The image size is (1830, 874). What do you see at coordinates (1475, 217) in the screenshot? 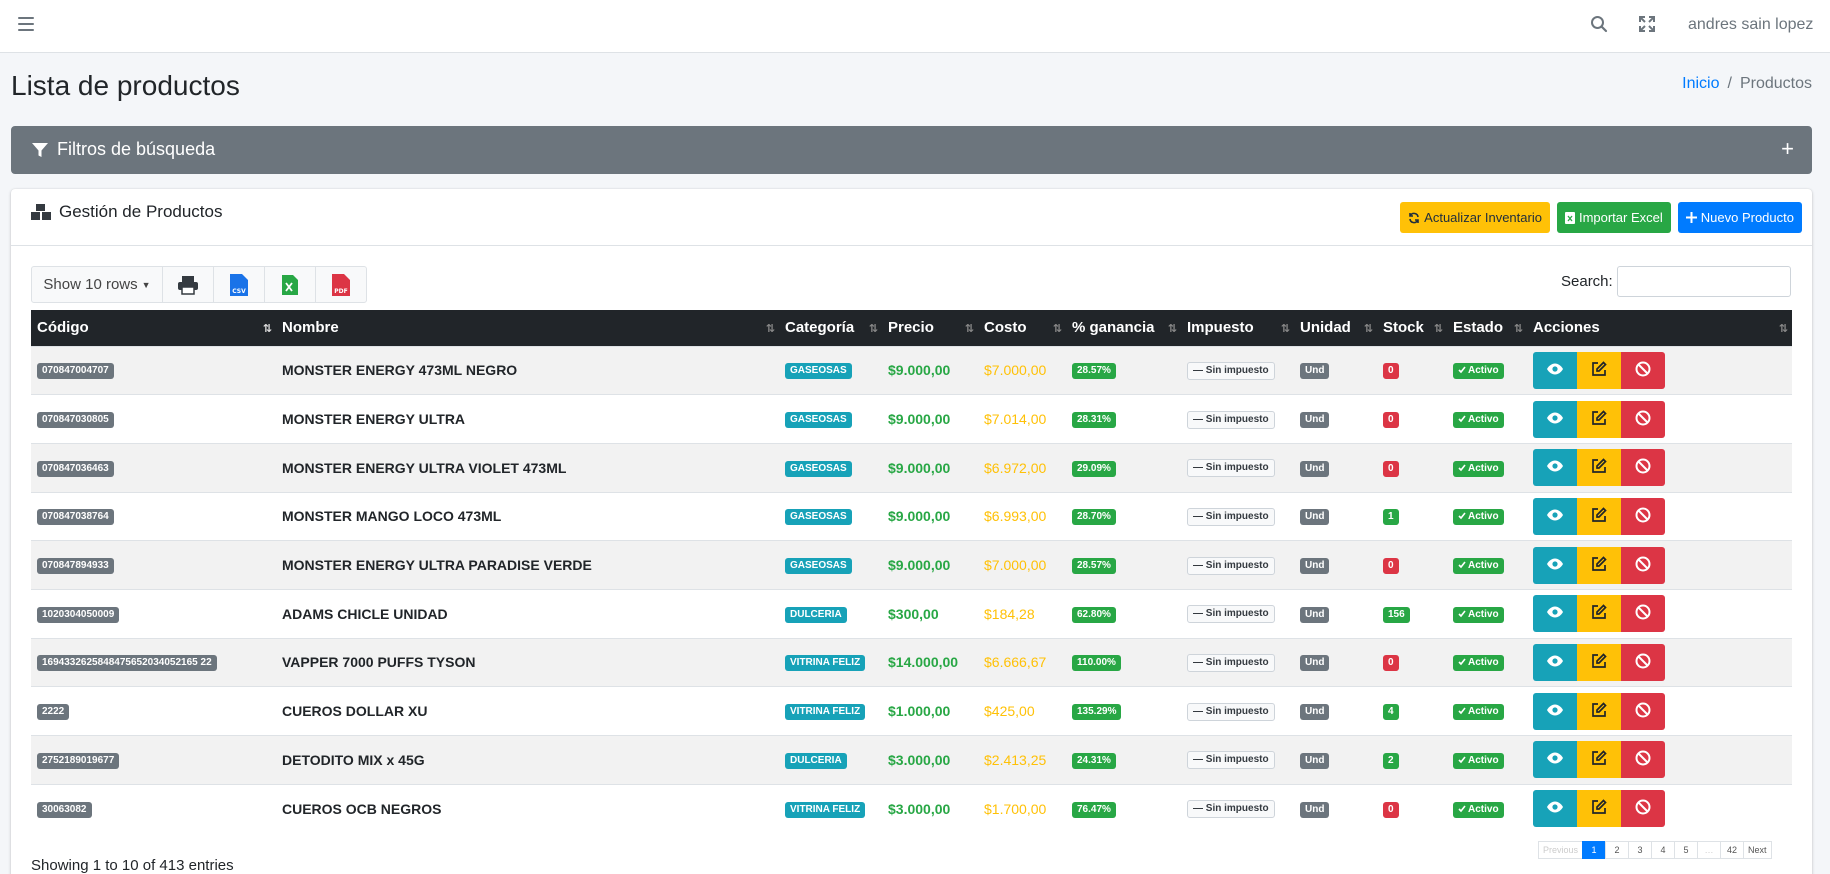
I see `update-inventory-button: Actualizar Inventario` at bounding box center [1475, 217].